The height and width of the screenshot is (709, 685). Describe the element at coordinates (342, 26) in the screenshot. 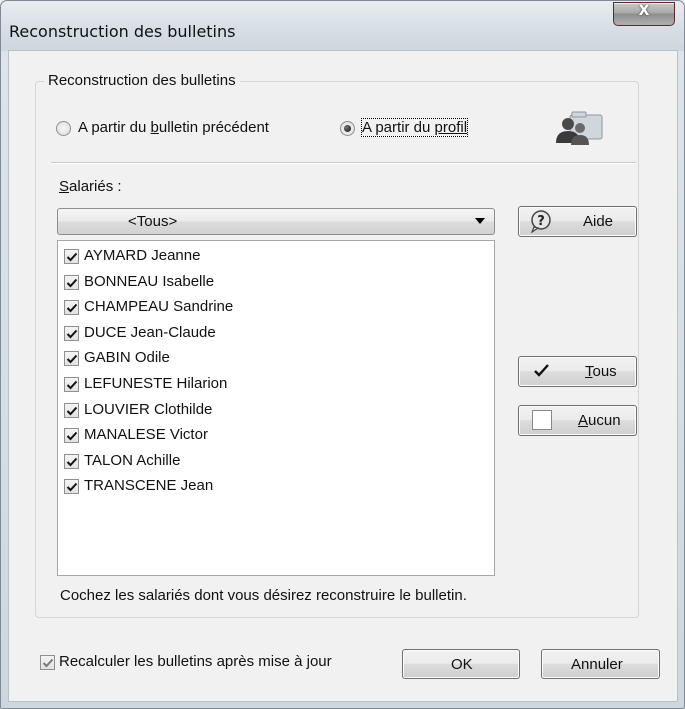

I see `title-bar: Reconstruction des bulletins X` at that location.